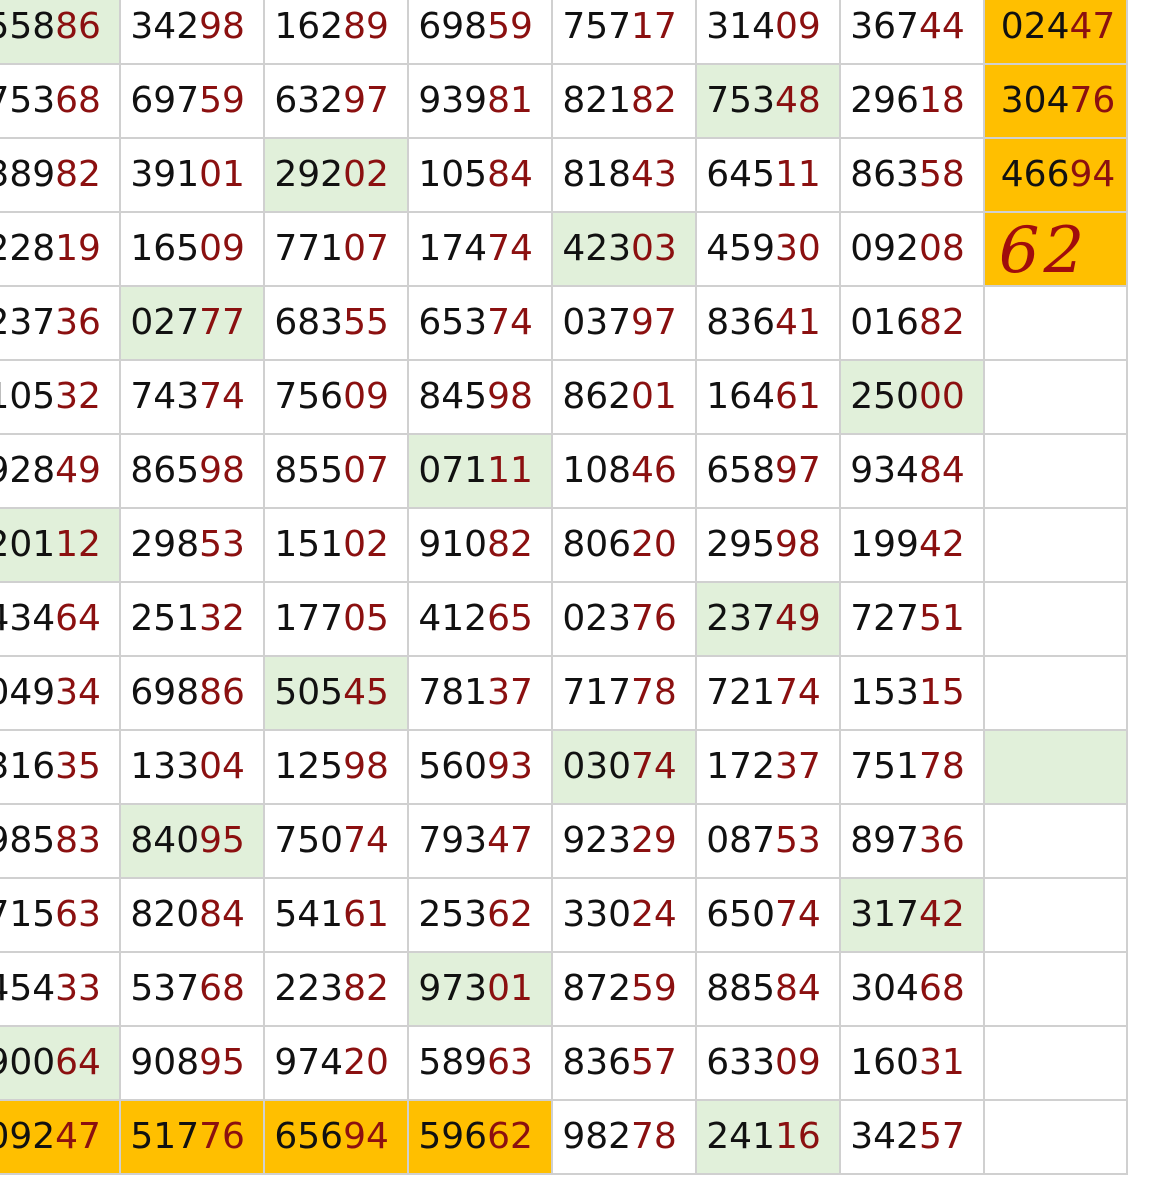 The height and width of the screenshot is (1185, 1153). Describe the element at coordinates (479, 101) in the screenshot. I see `grid-cell: 93981` at that location.